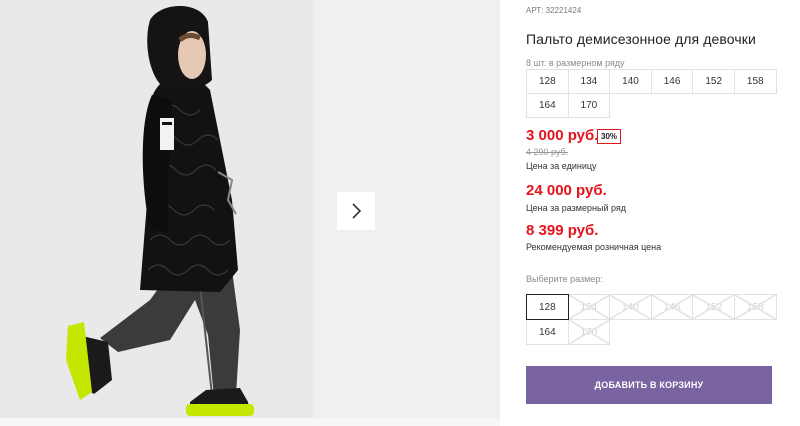 This screenshot has height=426, width=800. I want to click on pack-size-cell: 158, so click(755, 82).